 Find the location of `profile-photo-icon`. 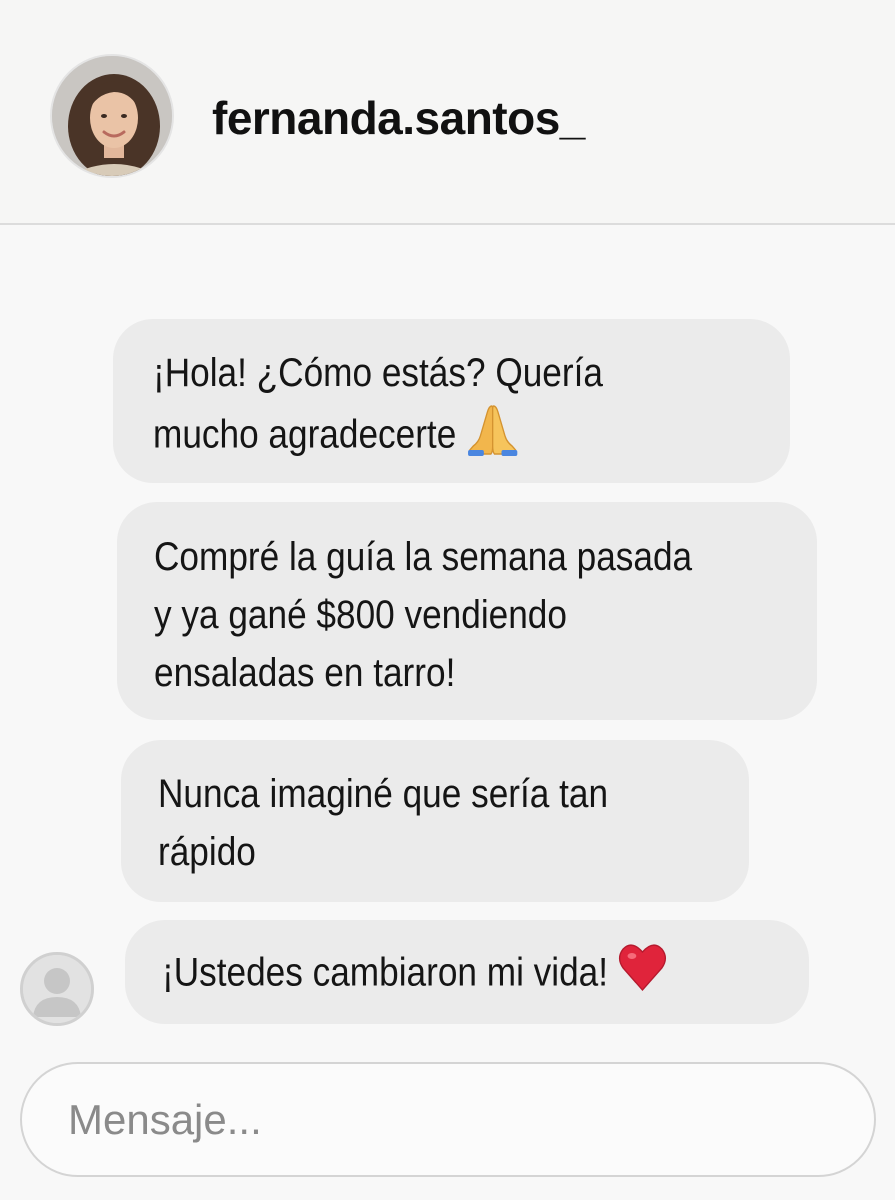

profile-photo-icon is located at coordinates (112, 116).